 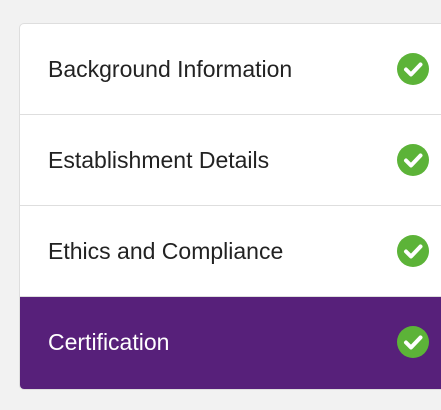 What do you see at coordinates (166, 251) in the screenshot?
I see `step-label: Ethics and Compliance` at bounding box center [166, 251].